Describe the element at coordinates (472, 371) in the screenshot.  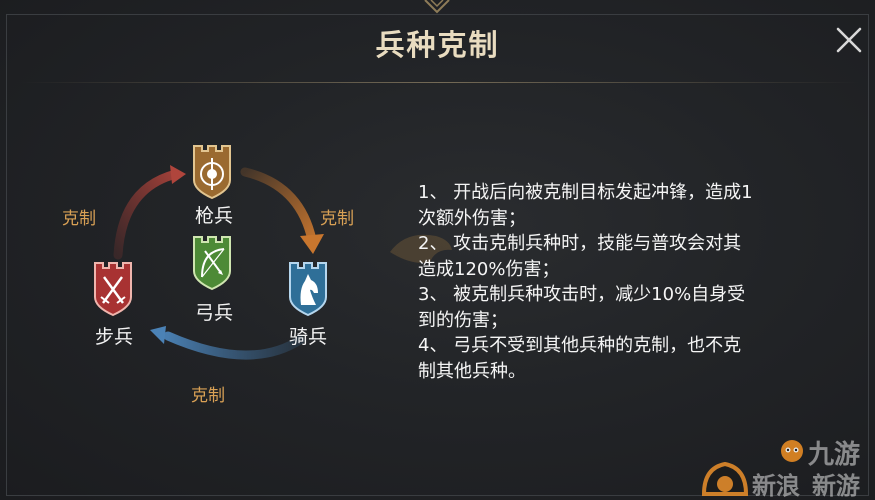
I see `rule-line-8: 制其他兵种。` at that location.